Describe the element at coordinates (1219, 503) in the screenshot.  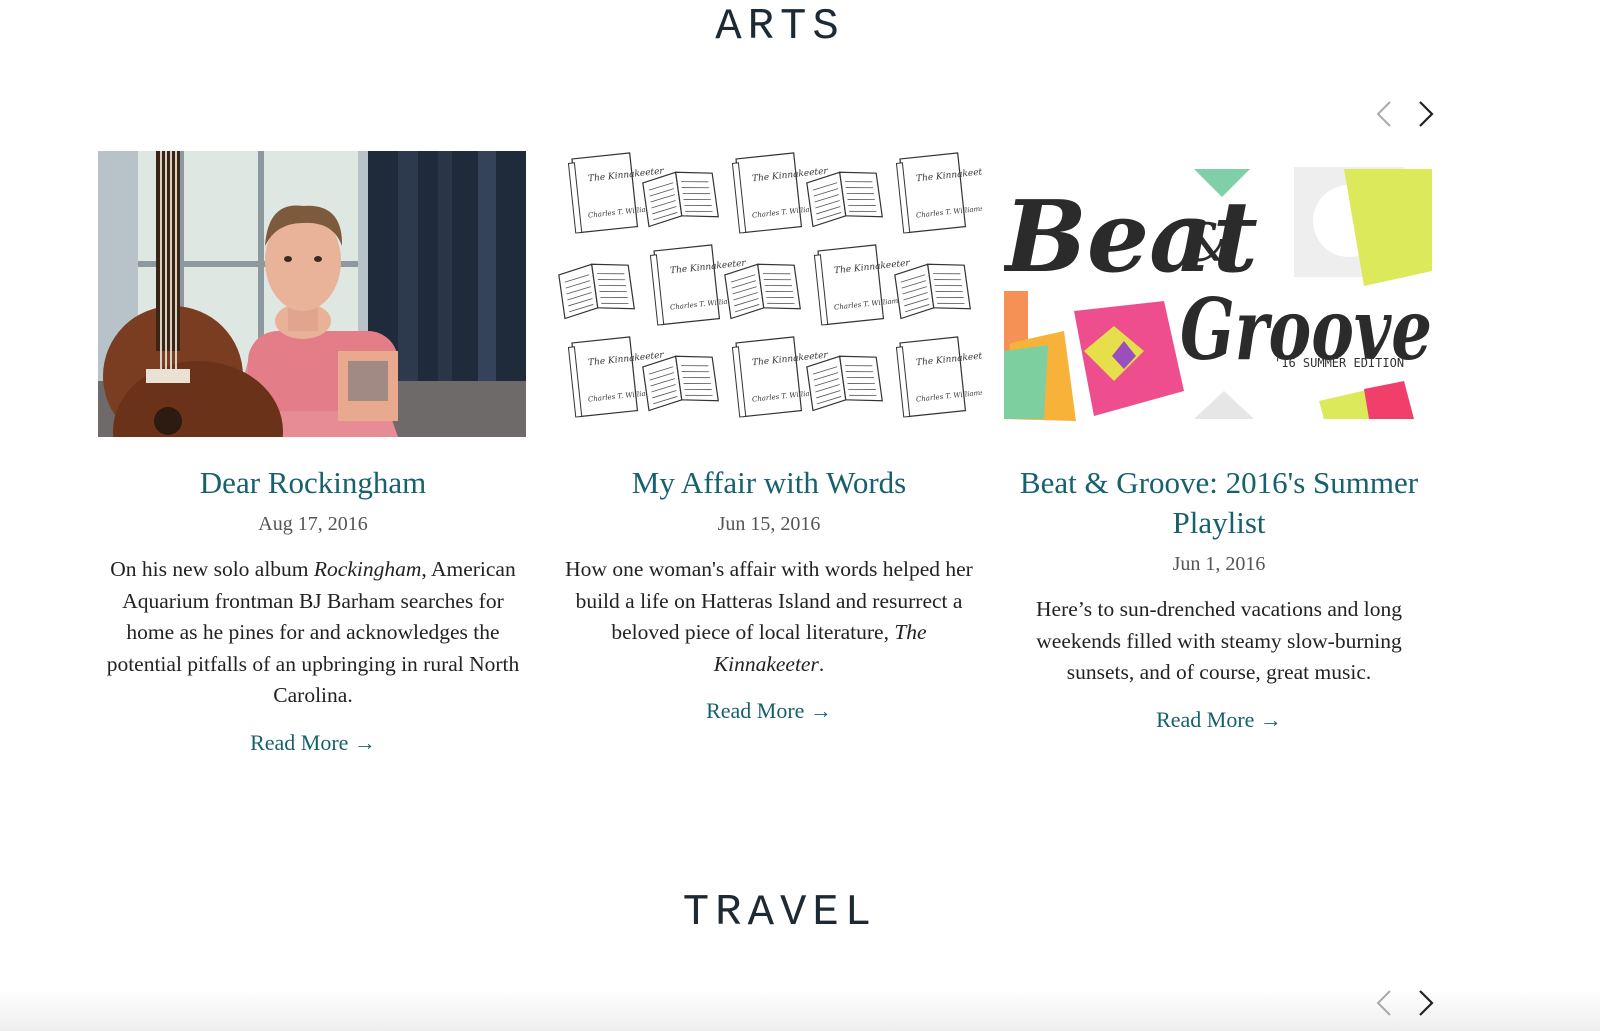
I see `article-title: Beat & Groove: 2016's Summer Playlist` at that location.